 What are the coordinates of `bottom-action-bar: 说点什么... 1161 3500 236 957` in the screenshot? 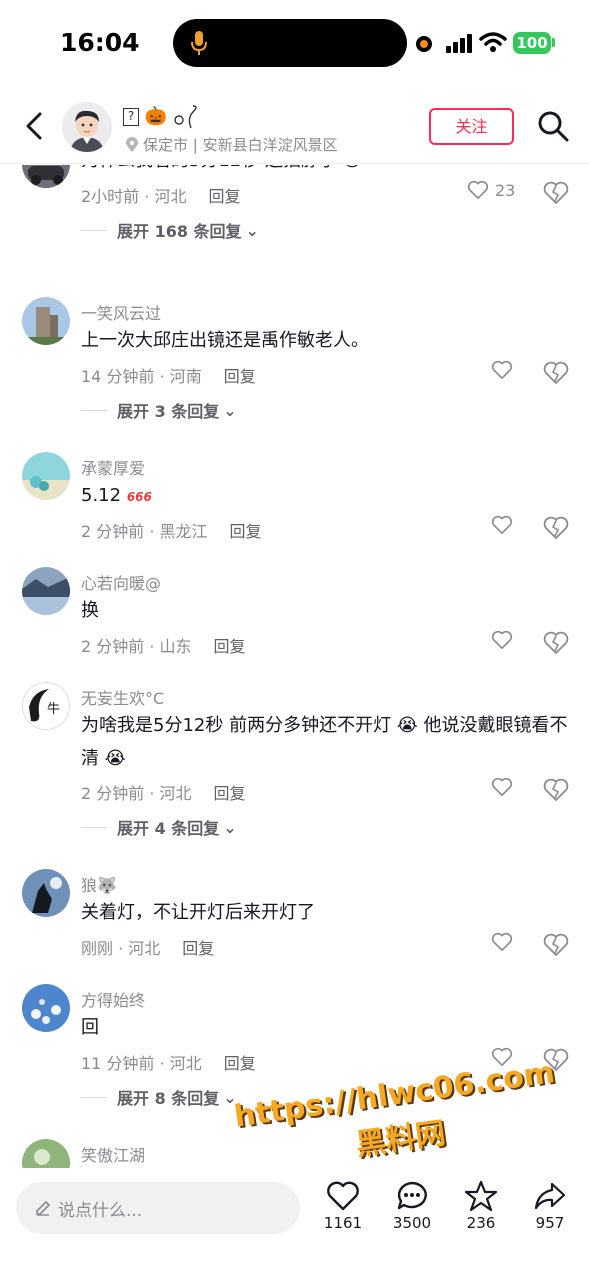 It's located at (294, 1224).